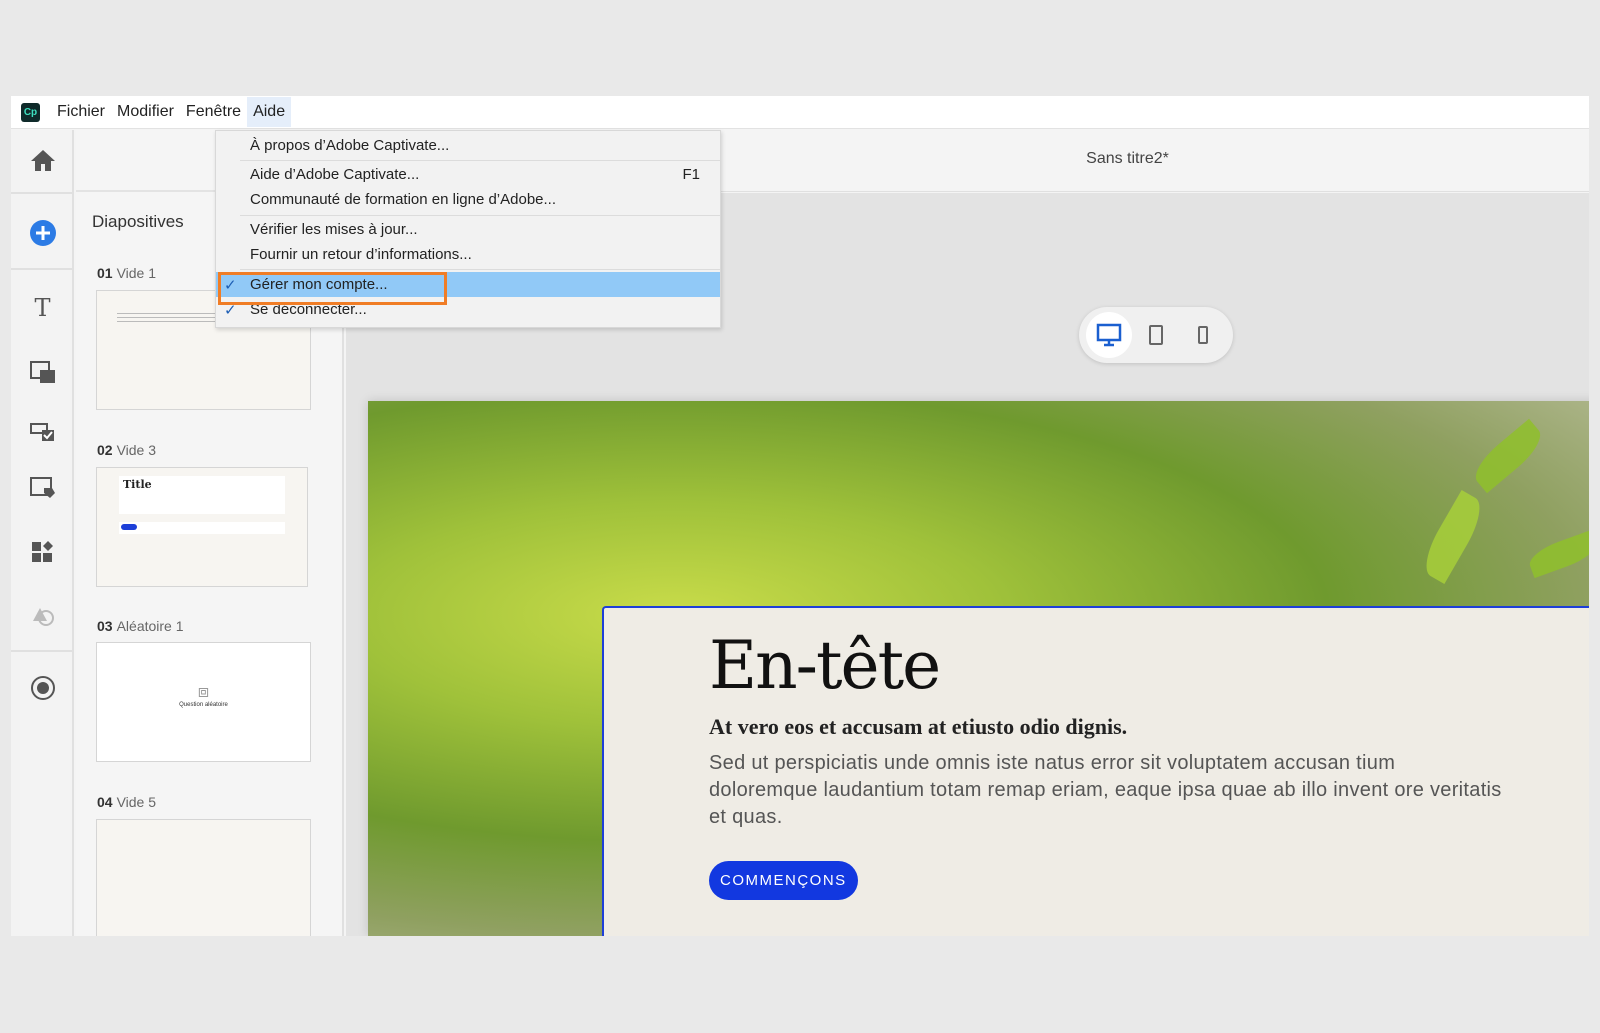  I want to click on quiz-icon, so click(42, 430).